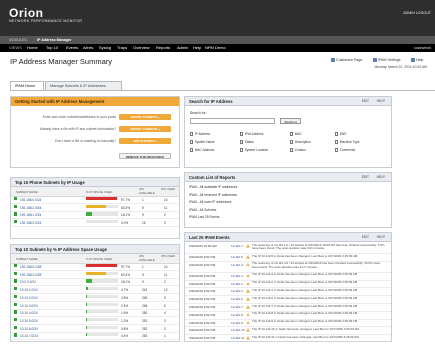  What do you see at coordinates (251, 134) in the screenshot?
I see `search-option-checkbox: IPv6 Address` at bounding box center [251, 134].